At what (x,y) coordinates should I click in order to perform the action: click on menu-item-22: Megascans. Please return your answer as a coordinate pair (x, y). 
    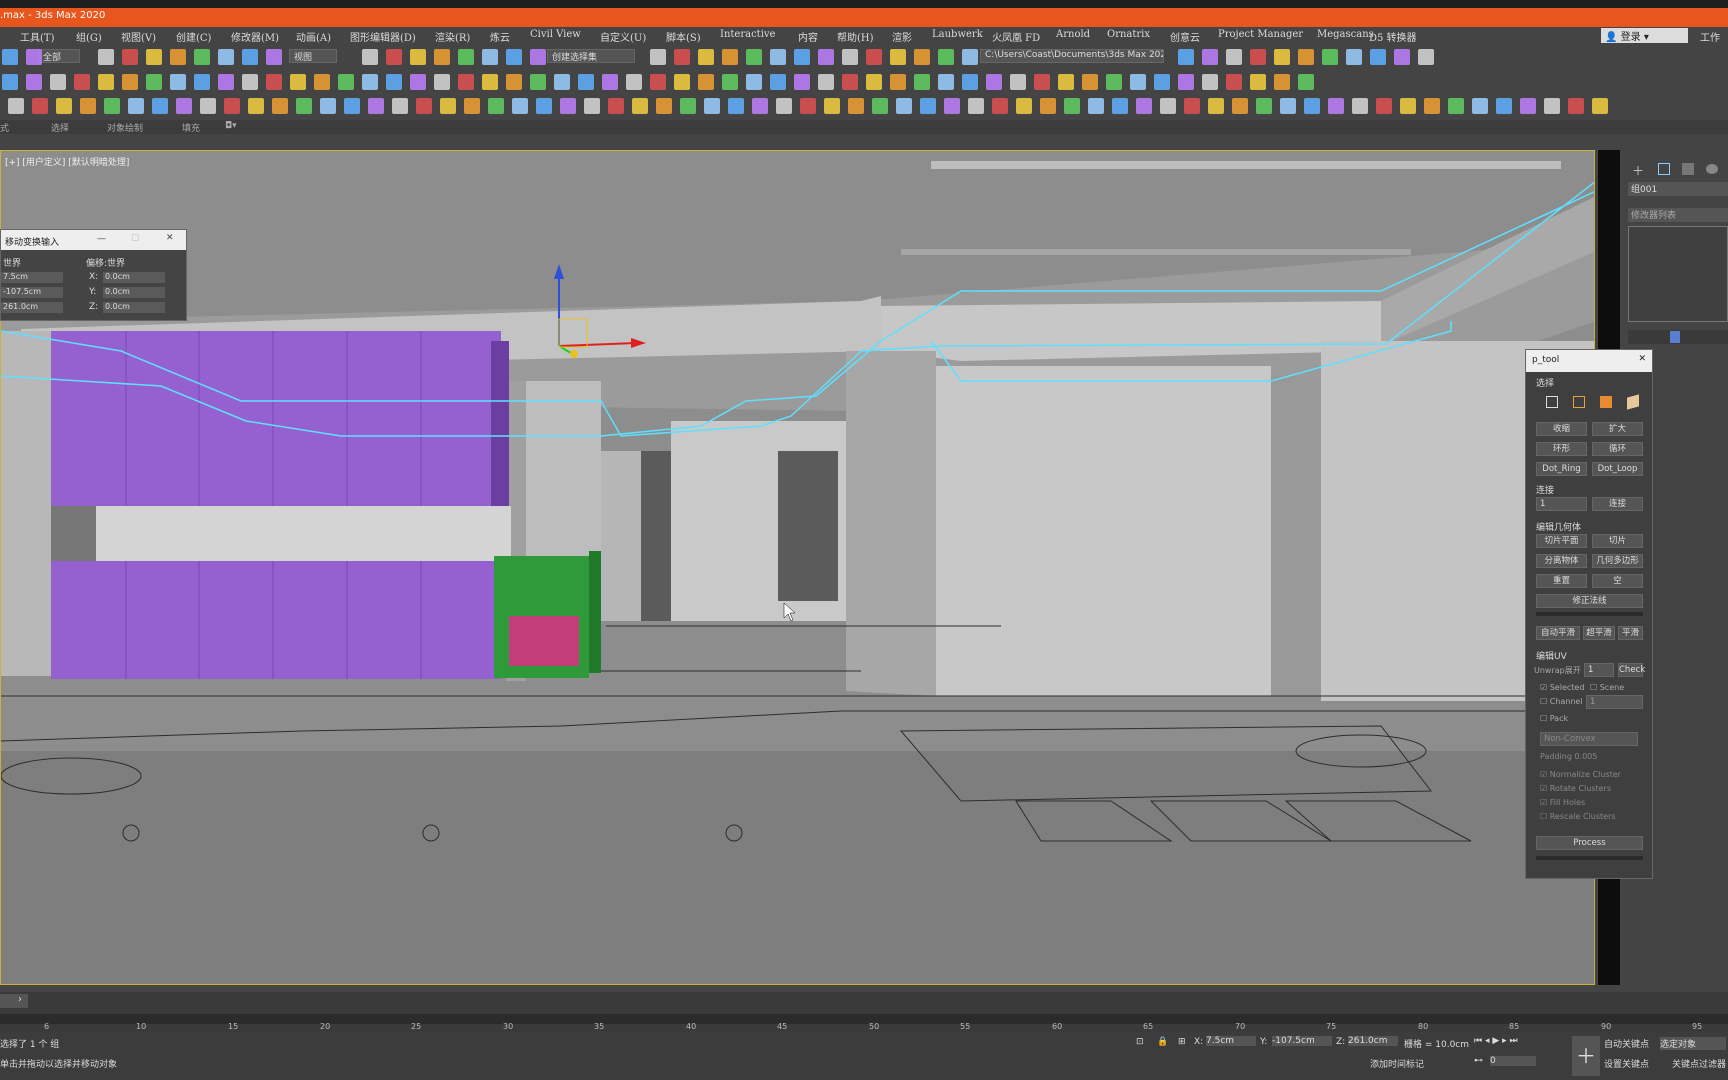
    Looking at the image, I should click on (1345, 34).